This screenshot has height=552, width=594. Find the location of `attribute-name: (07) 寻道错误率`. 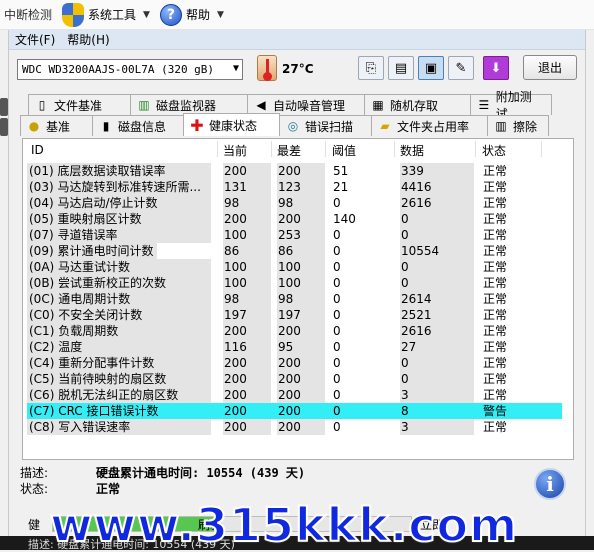

attribute-name: (07) 寻道错误率 is located at coordinates (119, 235).